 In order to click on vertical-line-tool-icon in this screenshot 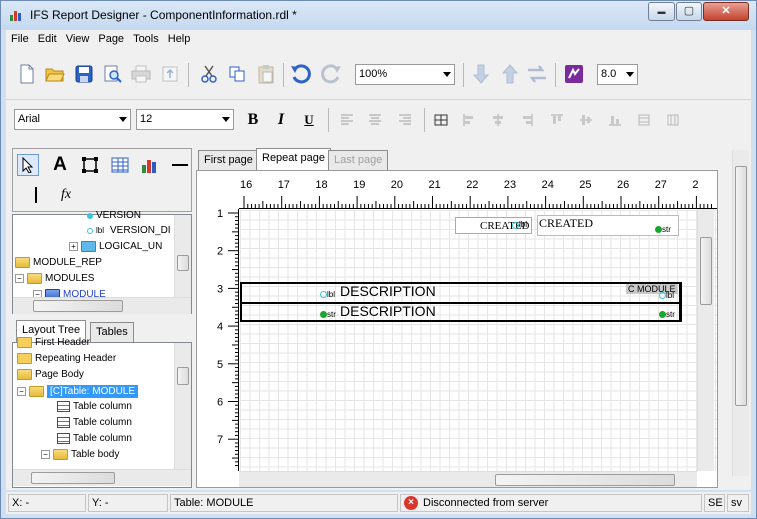, I will do `click(36, 195)`.